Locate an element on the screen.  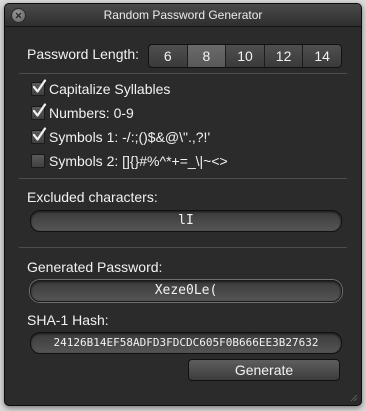
symbols-2-option: Symbols 2: []{}#%^*+=_\|~<> is located at coordinates (129, 161).